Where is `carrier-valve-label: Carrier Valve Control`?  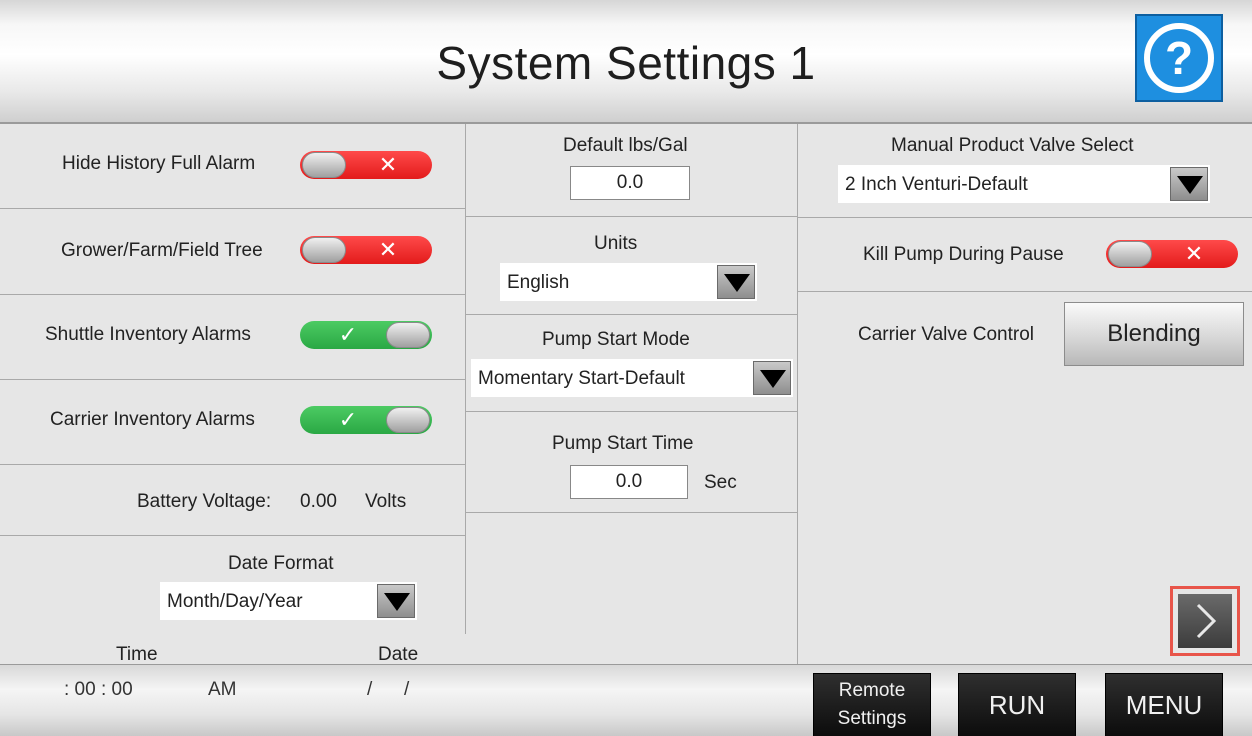 carrier-valve-label: Carrier Valve Control is located at coordinates (946, 334).